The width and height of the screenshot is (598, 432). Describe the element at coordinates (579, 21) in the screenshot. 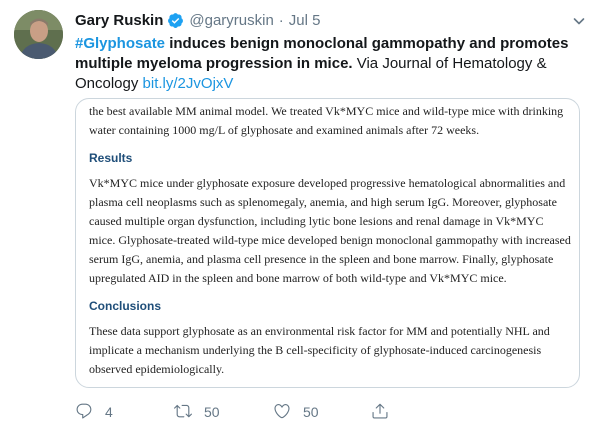

I see `chevron-down-icon` at that location.